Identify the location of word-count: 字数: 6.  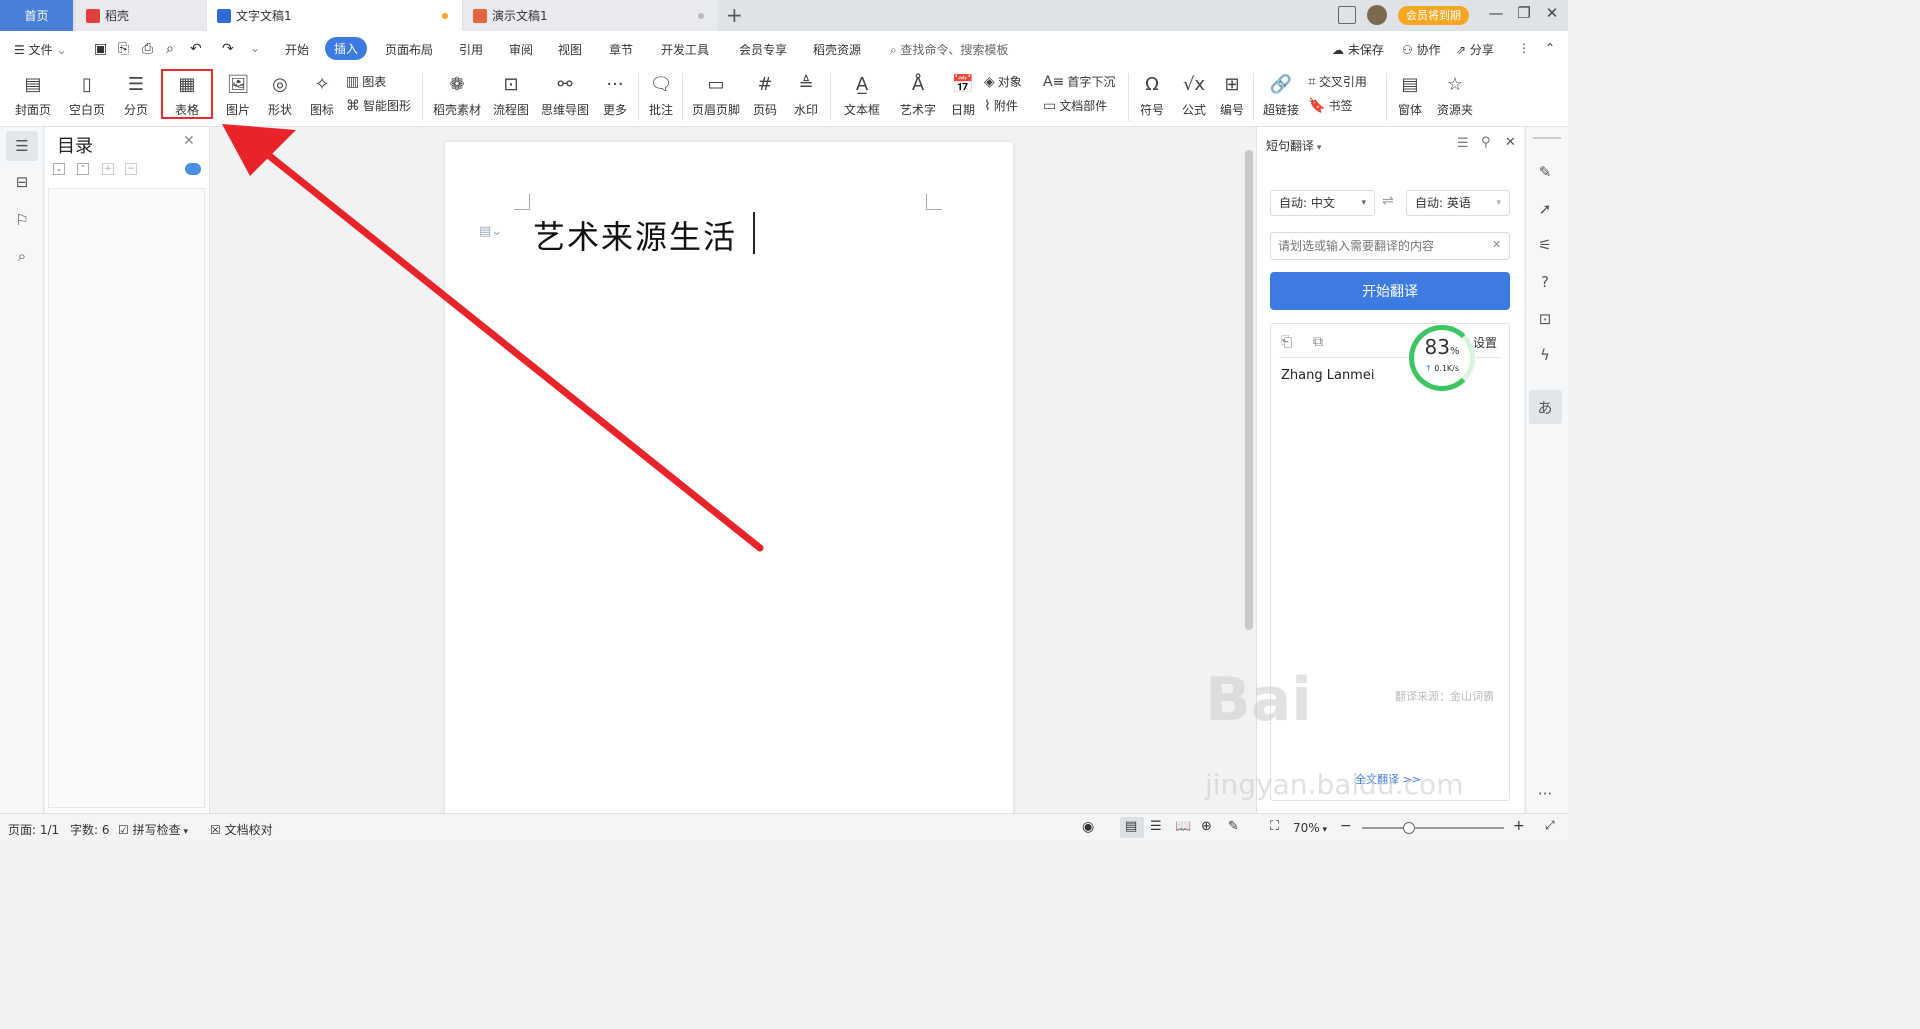
(90, 829).